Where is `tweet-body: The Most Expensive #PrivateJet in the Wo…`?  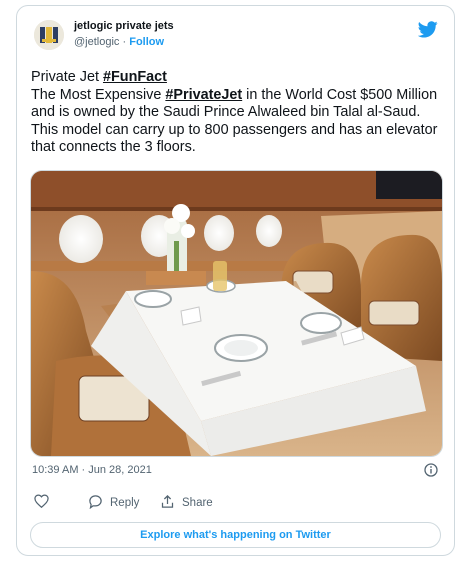
tweet-body: The Most Expensive #PrivateJet in the Wo… is located at coordinates (241, 122).